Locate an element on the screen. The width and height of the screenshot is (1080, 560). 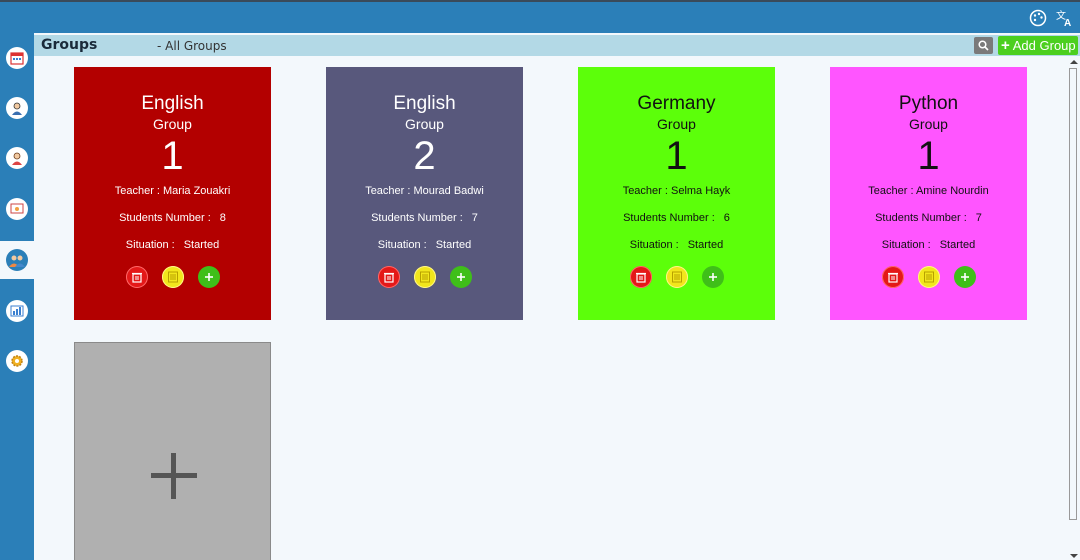
groups-icon is located at coordinates (17, 260).